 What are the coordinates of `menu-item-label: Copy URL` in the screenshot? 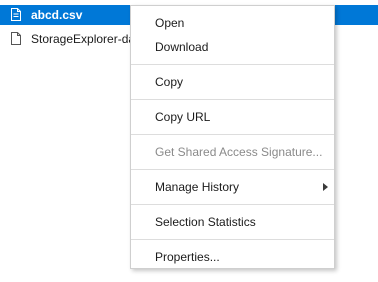 It's located at (183, 117).